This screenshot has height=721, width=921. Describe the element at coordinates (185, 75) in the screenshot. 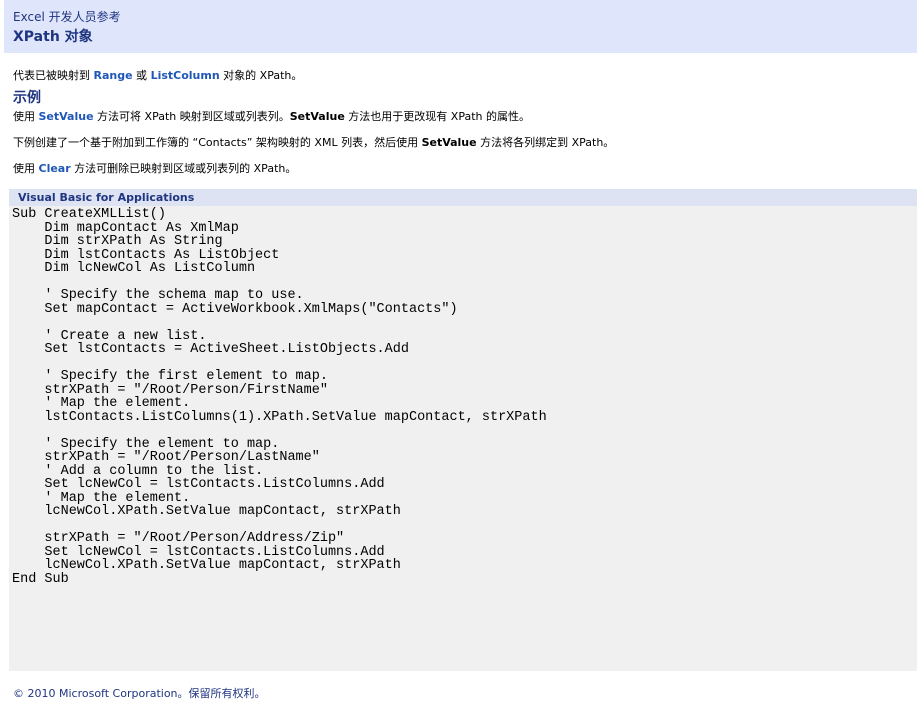

I see `listcolumn-link: ListColumn` at that location.